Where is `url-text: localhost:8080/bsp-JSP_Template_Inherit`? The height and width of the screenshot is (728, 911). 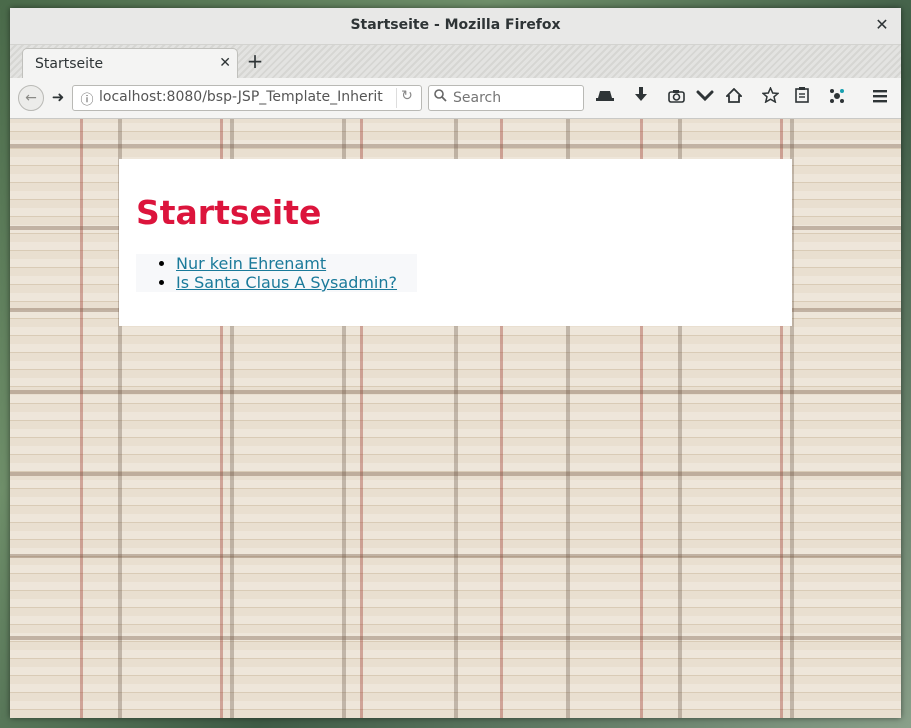 url-text: localhost:8080/bsp-JSP_Template_Inherit is located at coordinates (244, 97).